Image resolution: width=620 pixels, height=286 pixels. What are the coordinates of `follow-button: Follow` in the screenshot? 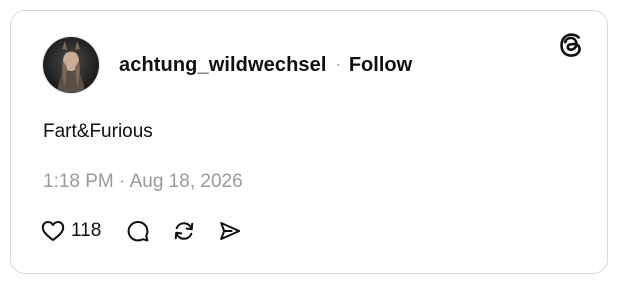 It's located at (380, 65).